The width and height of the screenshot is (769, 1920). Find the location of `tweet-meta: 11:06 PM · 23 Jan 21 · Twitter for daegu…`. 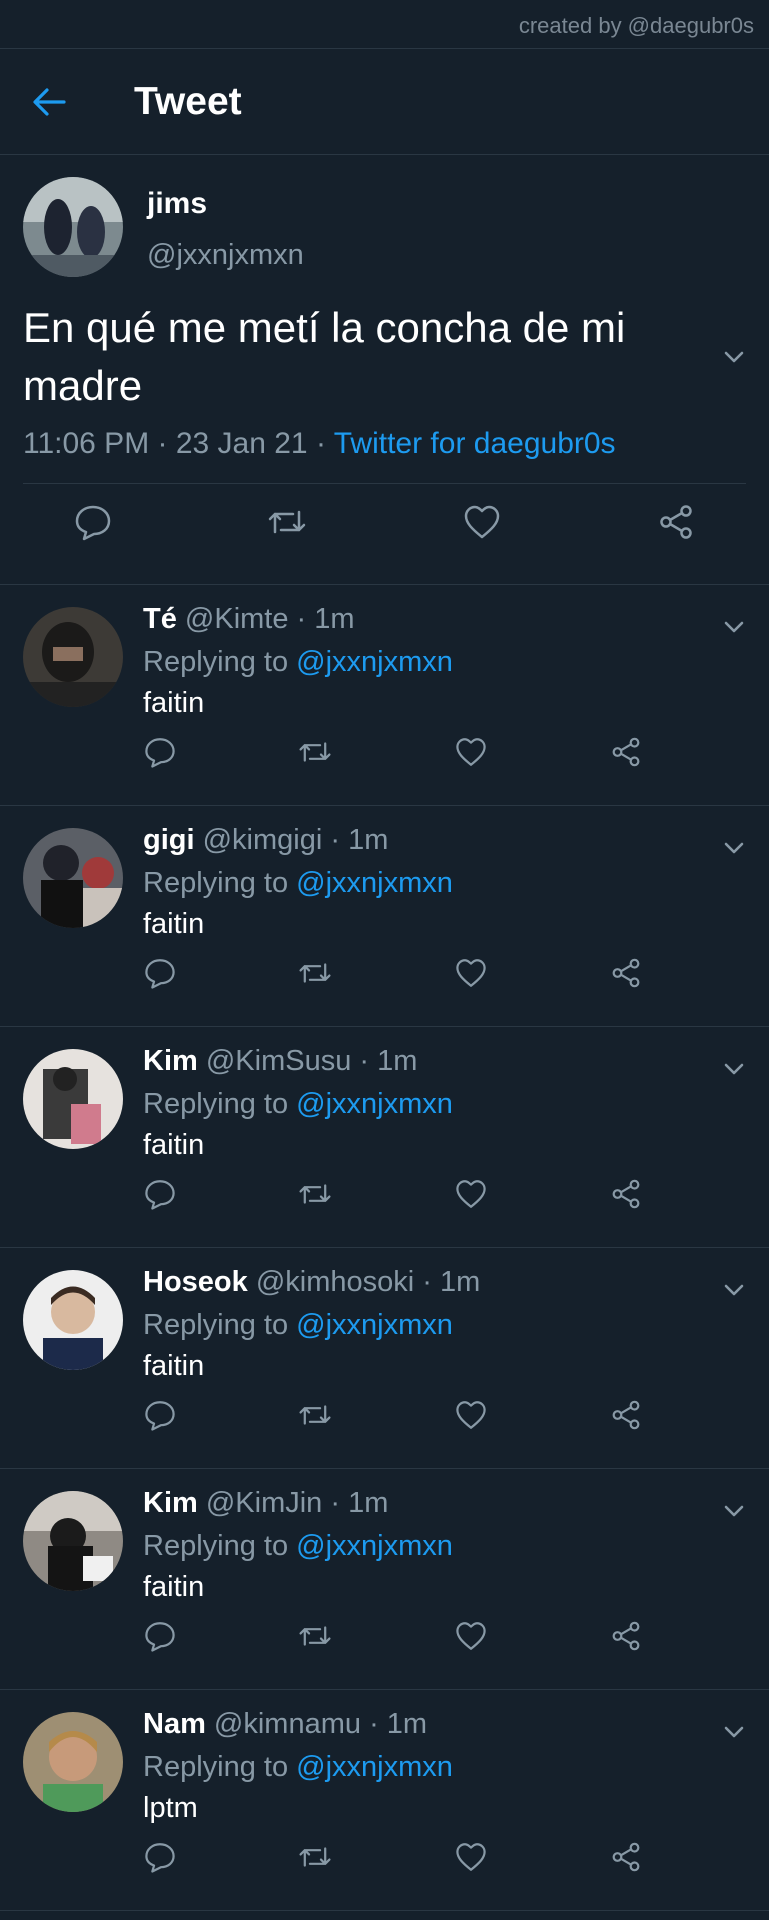

tweet-meta: 11:06 PM · 23 Jan 21 · Twitter for daegu… is located at coordinates (384, 444).